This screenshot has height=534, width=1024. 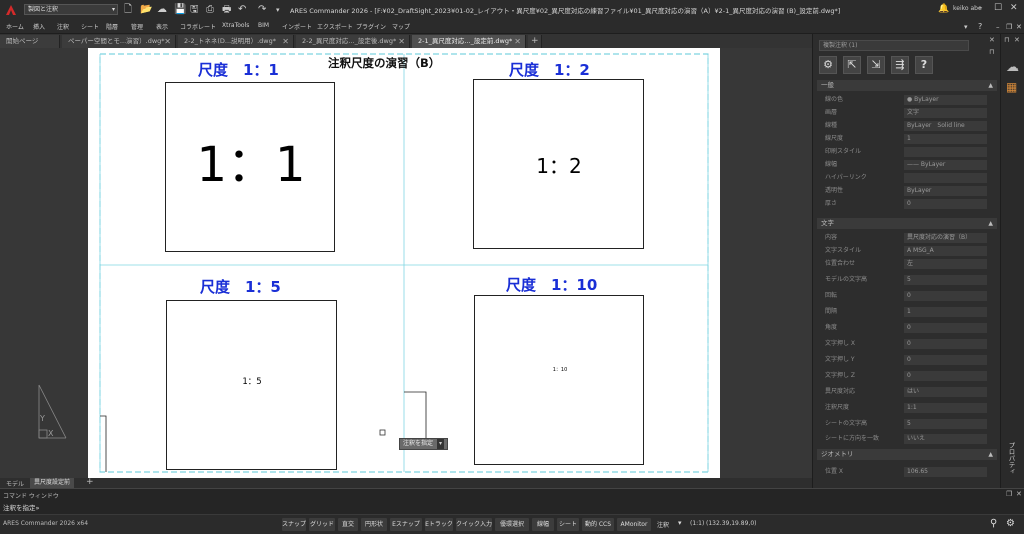 I want to click on prop-row: 線種 ByLayer Solid line, so click(x=907, y=126).